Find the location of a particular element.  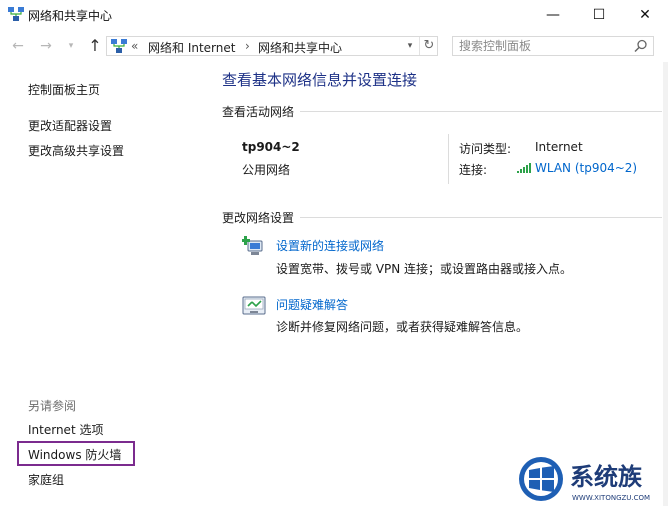

sidebar-link-control-panel-home: 控制面板主页 is located at coordinates (64, 89).